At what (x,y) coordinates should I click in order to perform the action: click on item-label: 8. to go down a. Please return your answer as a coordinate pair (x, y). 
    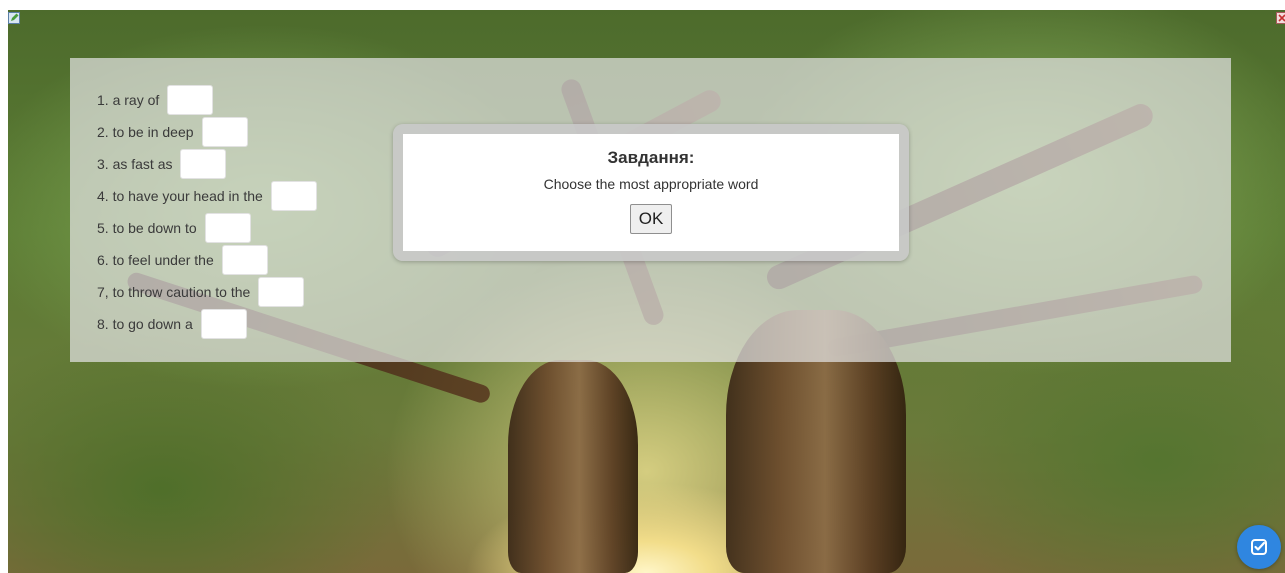
    Looking at the image, I should click on (145, 324).